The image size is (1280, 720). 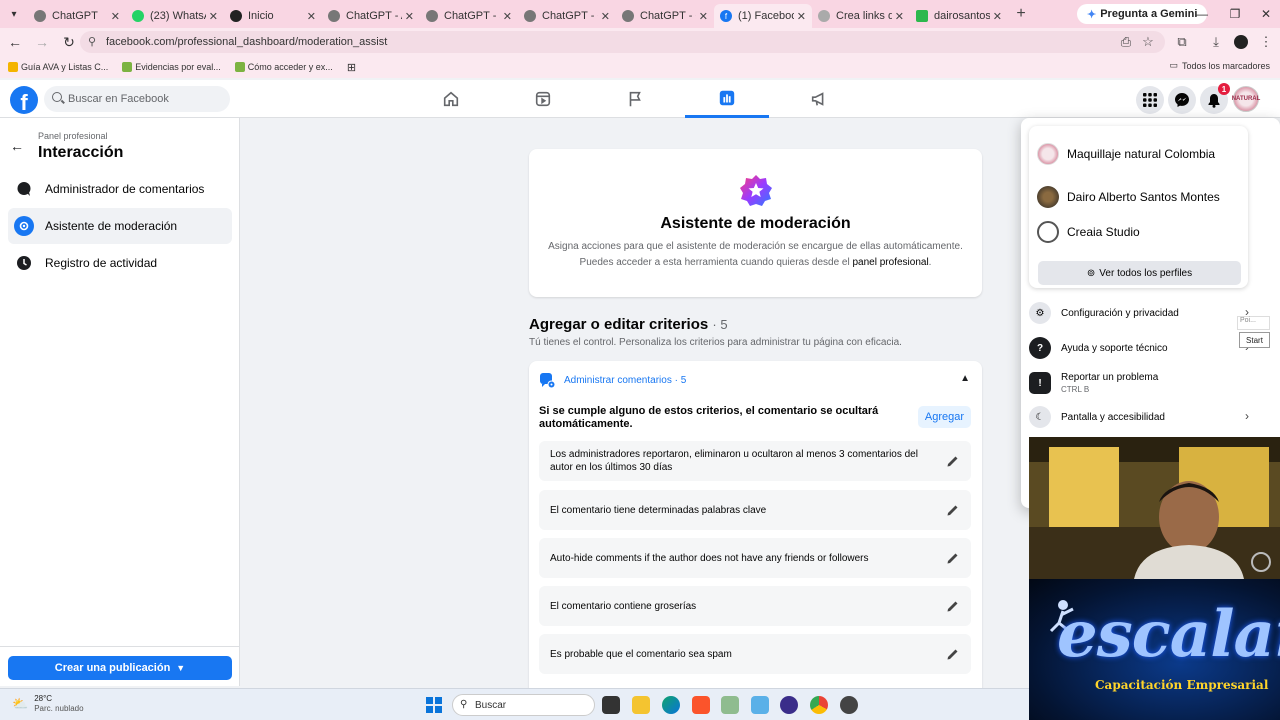 What do you see at coordinates (1139, 348) in the screenshot?
I see `menu-item-help: ?Ayuda y soporte técnico›` at bounding box center [1139, 348].